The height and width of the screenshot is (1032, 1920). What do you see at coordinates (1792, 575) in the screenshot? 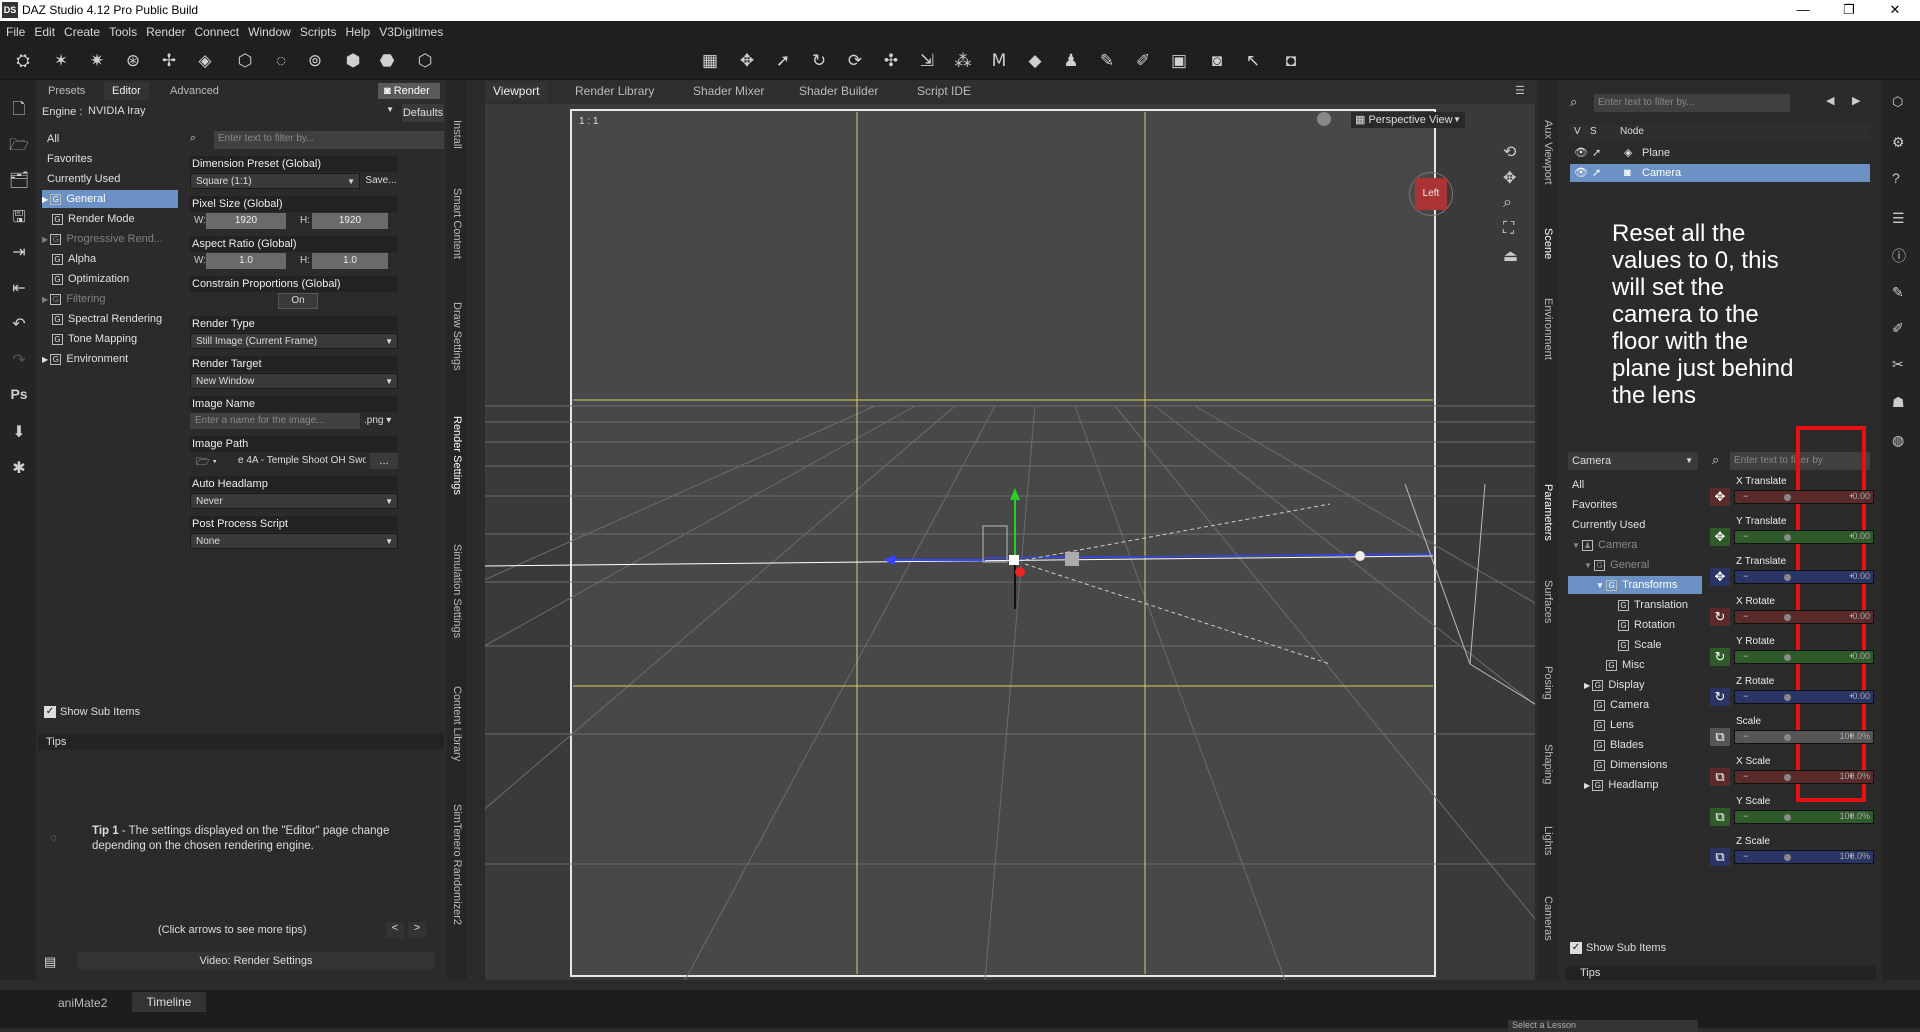
I see `param-slider: Z Translate ✥ − + 0.00` at bounding box center [1792, 575].